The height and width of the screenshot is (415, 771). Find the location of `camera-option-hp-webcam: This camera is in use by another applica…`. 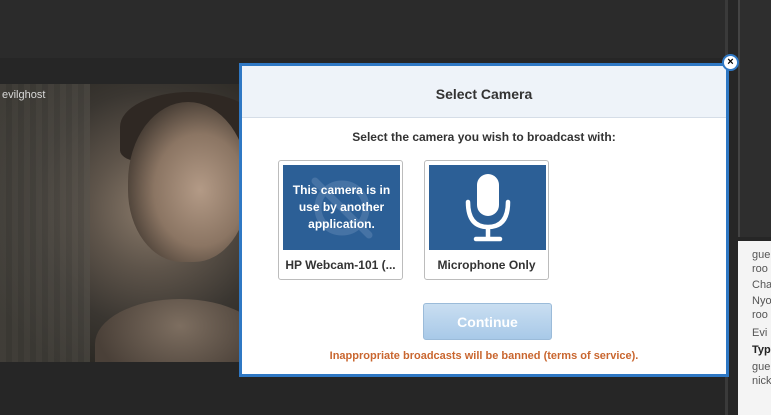

camera-option-hp-webcam: This camera is in use by another applica… is located at coordinates (340, 220).